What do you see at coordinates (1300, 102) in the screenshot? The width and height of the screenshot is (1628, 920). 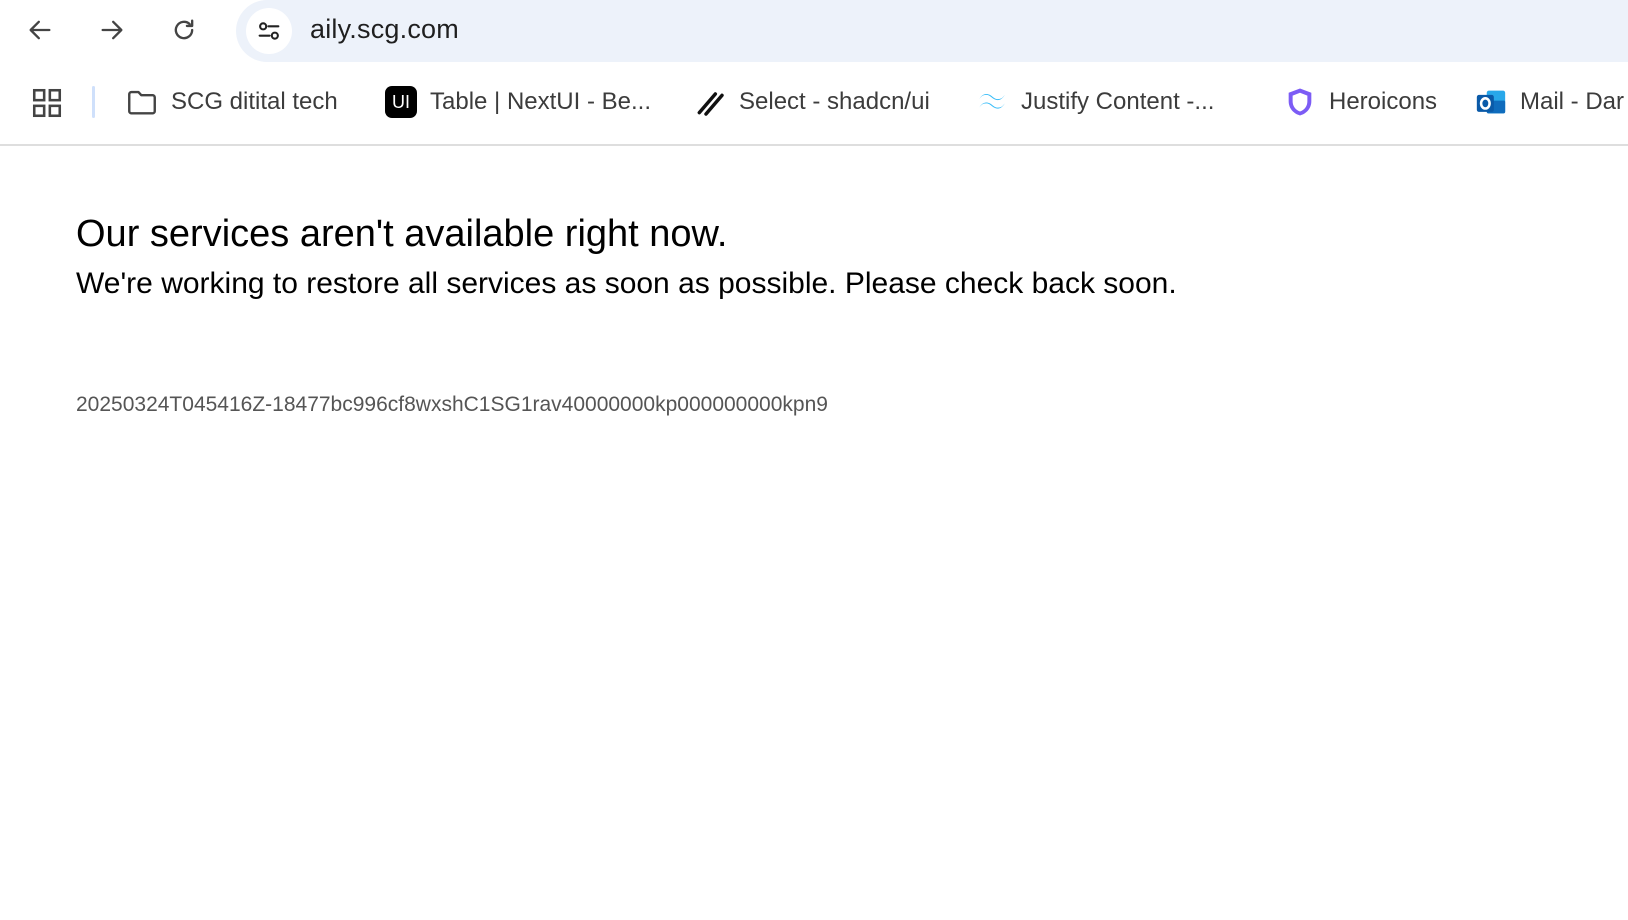 I see `heroicons-shield-icon` at bounding box center [1300, 102].